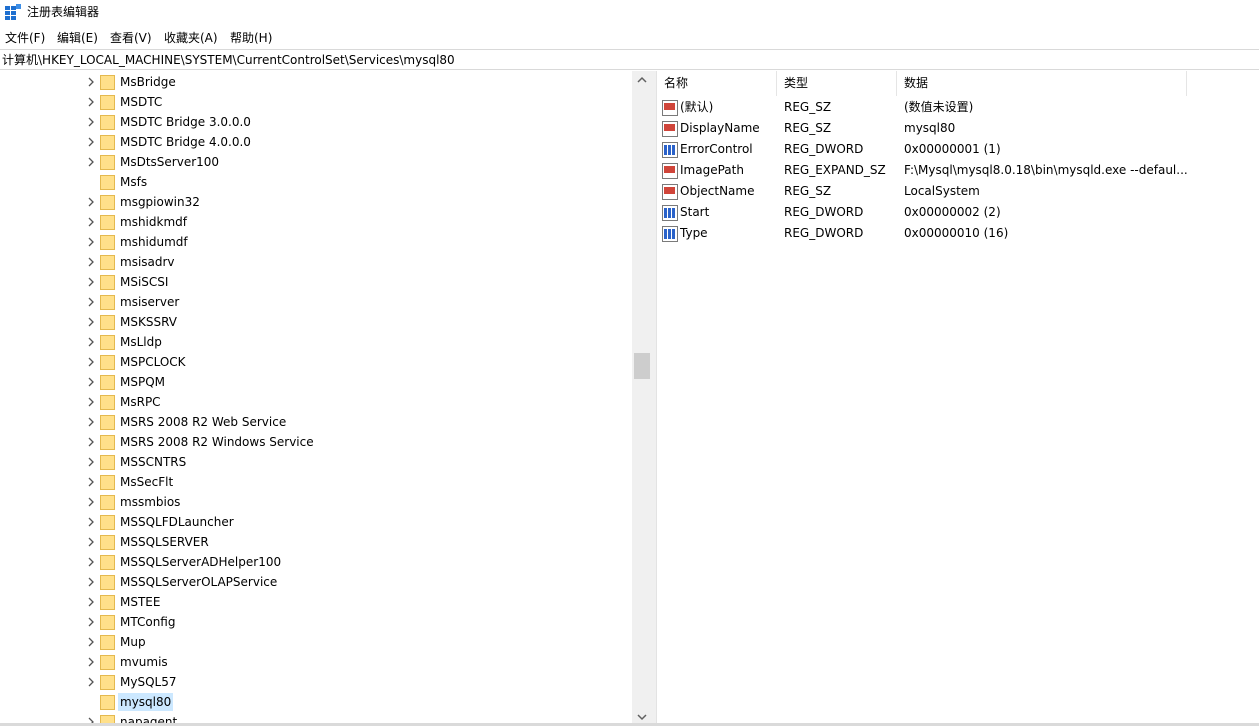 The image size is (1259, 726). What do you see at coordinates (316, 622) in the screenshot?
I see `tree-item: MTConfig` at bounding box center [316, 622].